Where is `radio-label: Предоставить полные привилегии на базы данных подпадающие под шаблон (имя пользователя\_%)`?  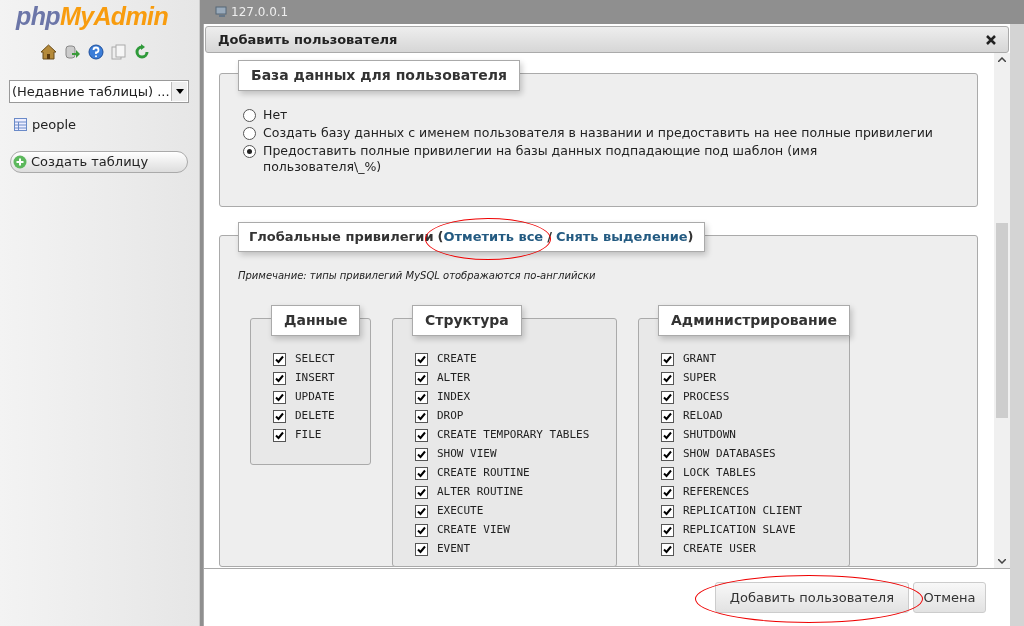 radio-label: Предоставить полные привилегии на базы данных подпадающие под шаблон (имя пользователя\_%) is located at coordinates (541, 159).